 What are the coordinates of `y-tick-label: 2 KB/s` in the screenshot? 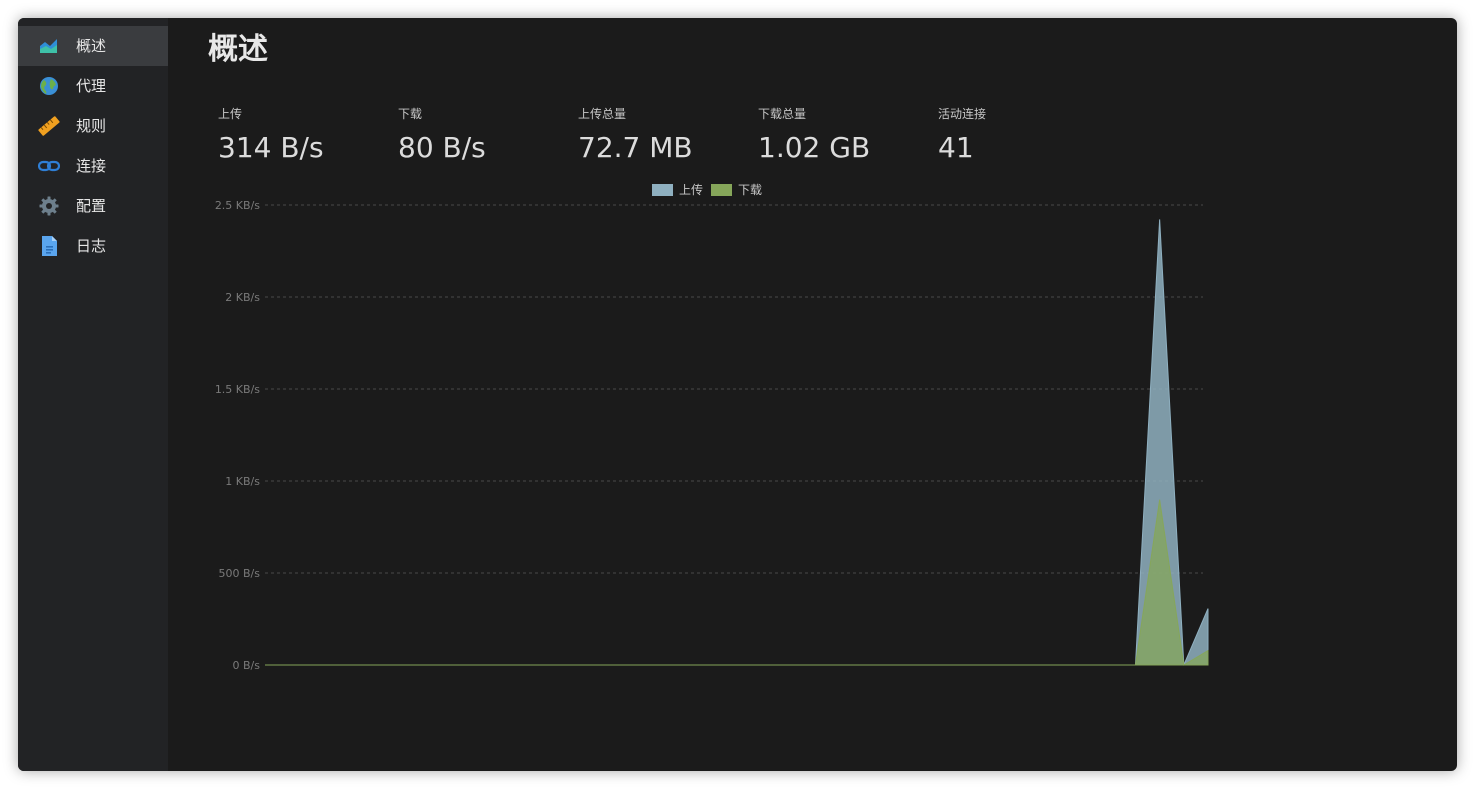 It's located at (242, 297).